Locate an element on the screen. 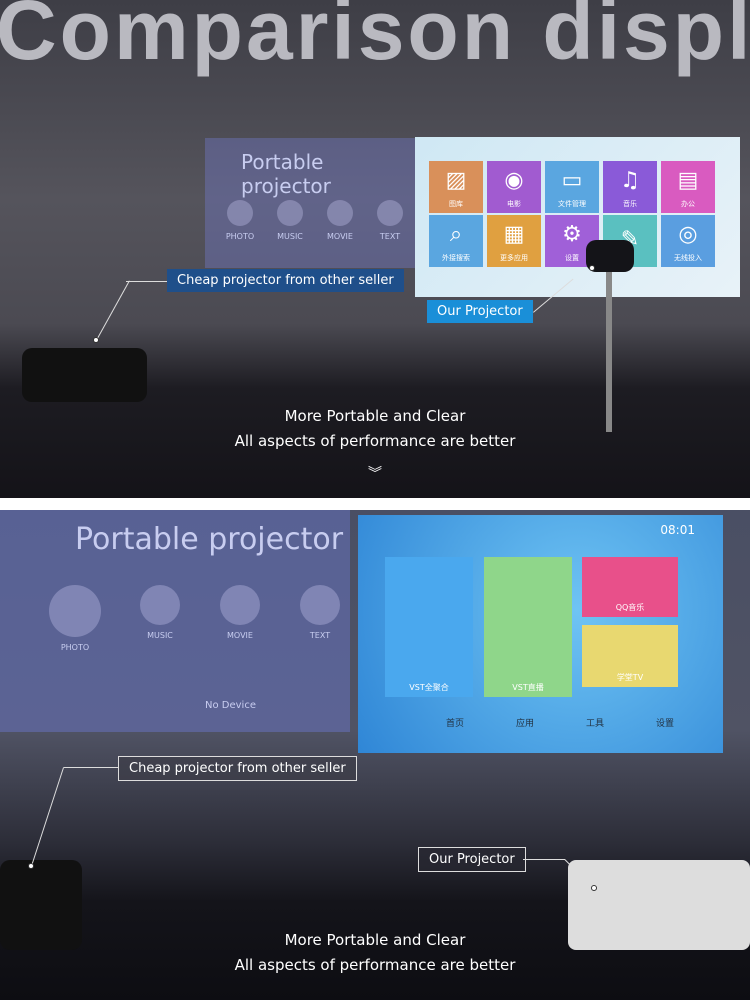 The width and height of the screenshot is (750, 1000). app-tile: ♫ 音乐 is located at coordinates (630, 187).